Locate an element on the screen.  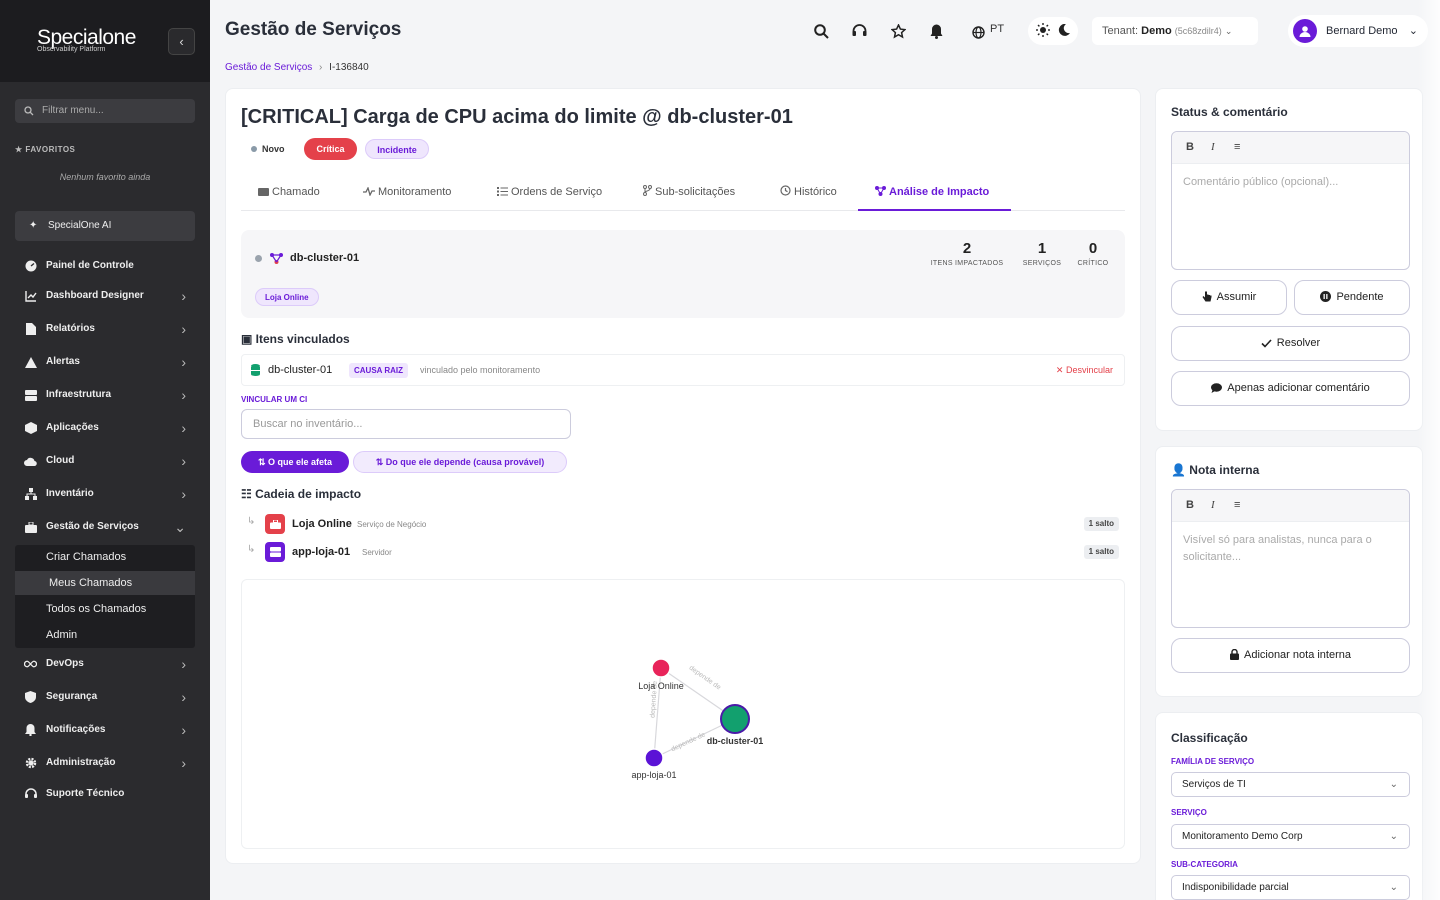
tenant-label: Tenant: is located at coordinates (1120, 31).